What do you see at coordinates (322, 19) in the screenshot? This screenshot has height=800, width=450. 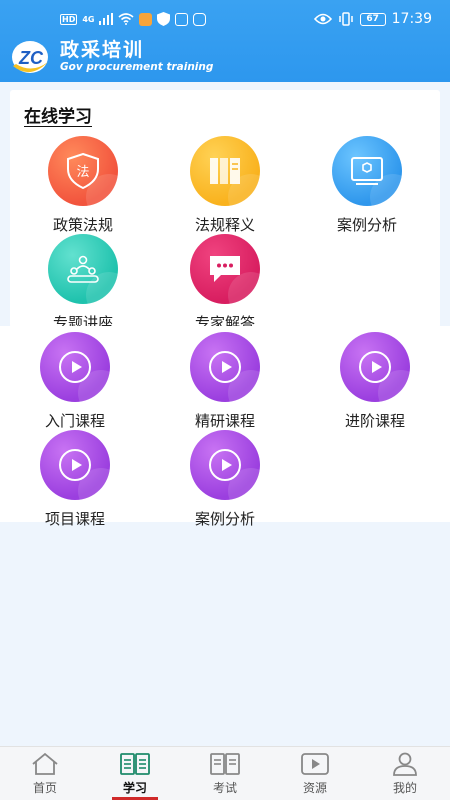 I see `eye-icon` at bounding box center [322, 19].